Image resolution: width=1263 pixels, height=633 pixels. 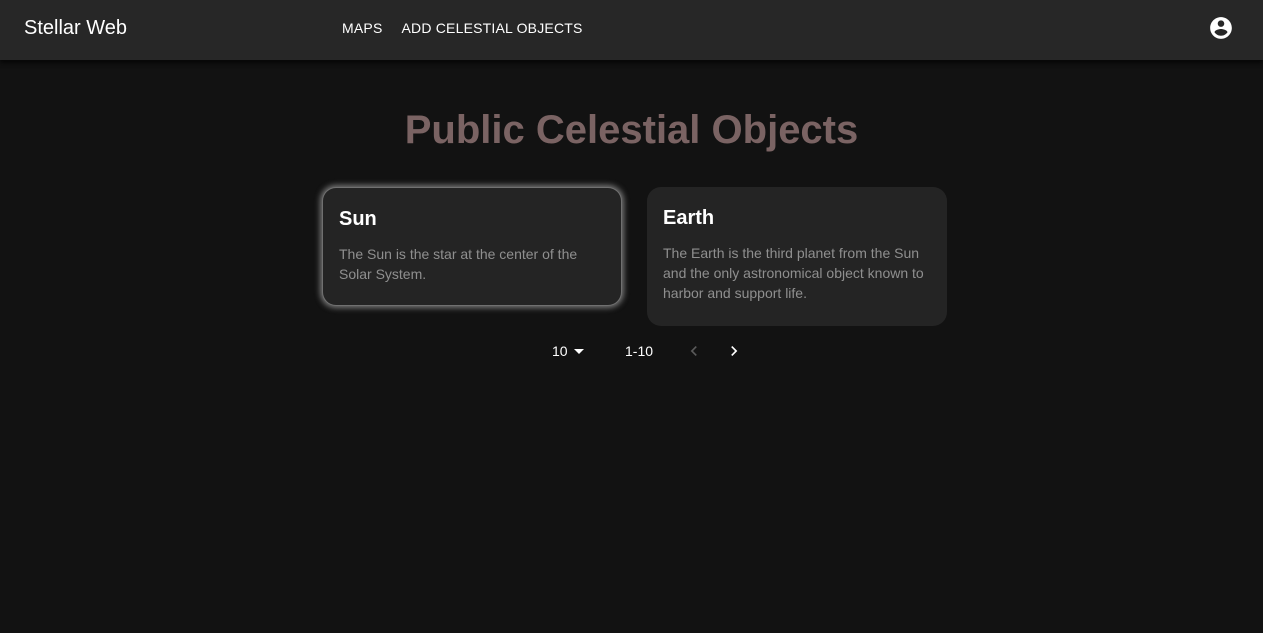 I want to click on nav-add-celestial-objects-button: ADD CELESTIAL OBJECTS, so click(x=491, y=28).